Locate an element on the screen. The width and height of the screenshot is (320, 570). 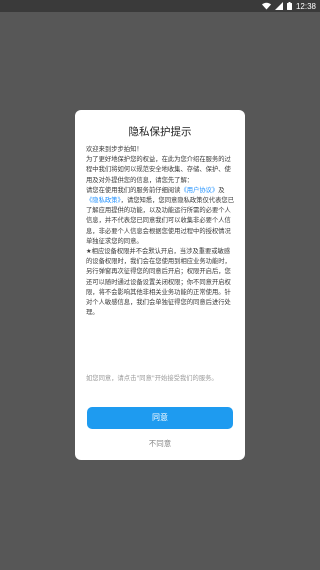
status-bar: 12:38 is located at coordinates (160, 6).